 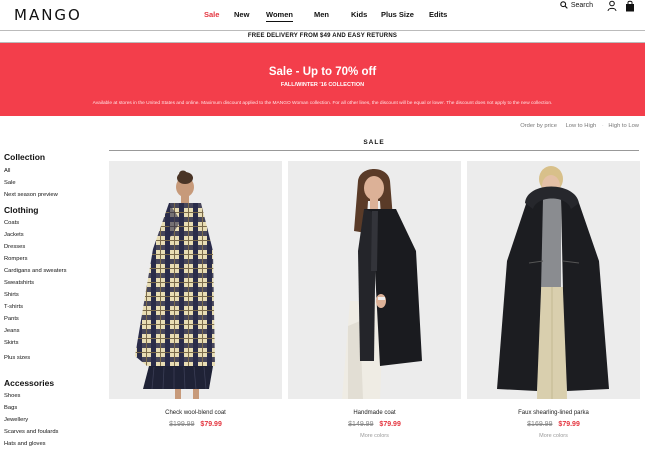 What do you see at coordinates (374, 413) in the screenshot?
I see `product-name: Handmade coat` at bounding box center [374, 413].